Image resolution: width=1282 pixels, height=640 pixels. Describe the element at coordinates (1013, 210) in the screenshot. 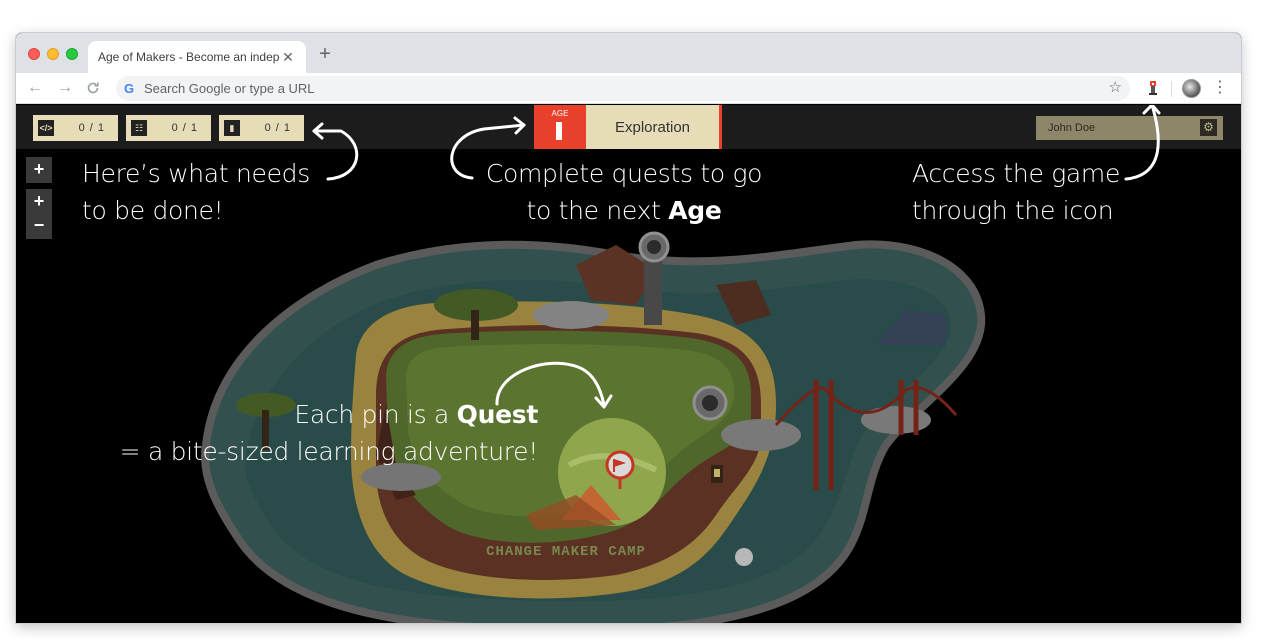

I see `caption-access-line2: through the icon` at that location.